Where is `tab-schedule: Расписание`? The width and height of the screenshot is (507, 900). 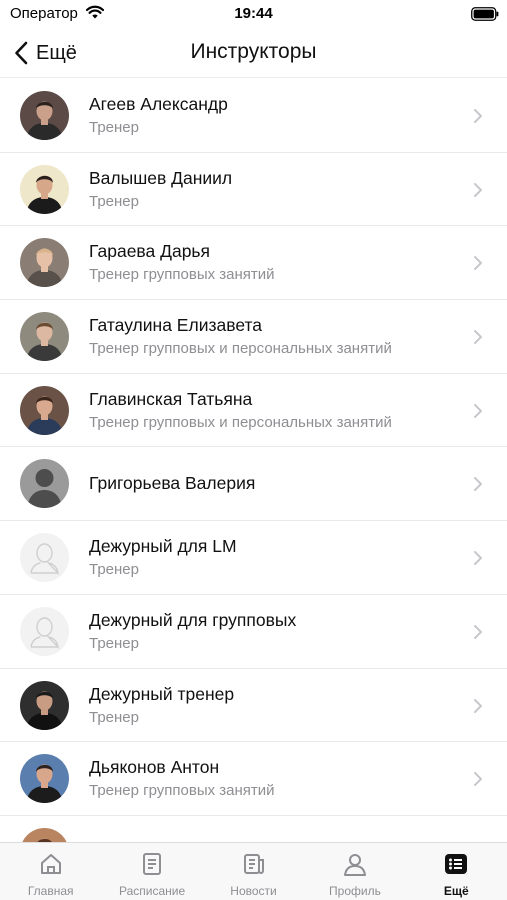
tab-schedule: Расписание is located at coordinates (151, 871).